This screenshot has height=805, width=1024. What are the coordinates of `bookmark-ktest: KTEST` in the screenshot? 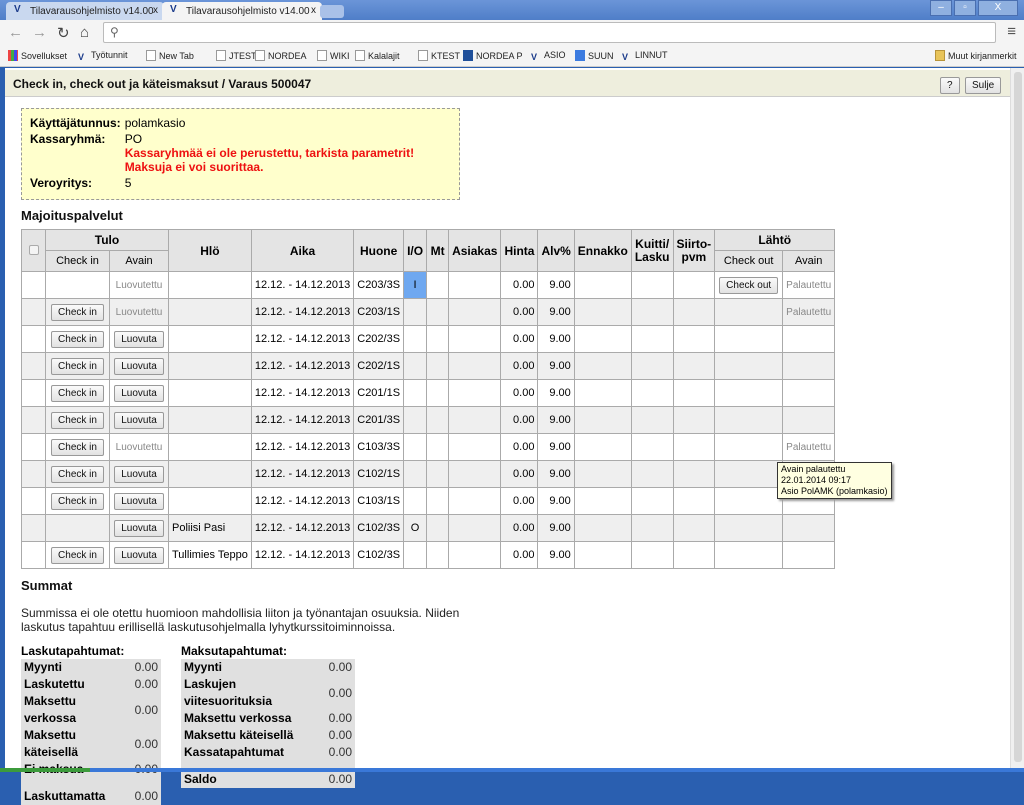 It's located at (439, 55).